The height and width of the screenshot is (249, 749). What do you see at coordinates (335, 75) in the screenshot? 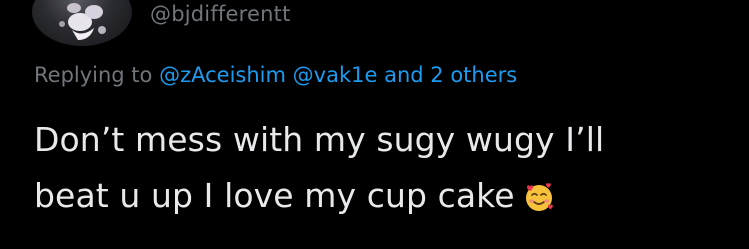
I see `mention-link: @vak1e` at bounding box center [335, 75].